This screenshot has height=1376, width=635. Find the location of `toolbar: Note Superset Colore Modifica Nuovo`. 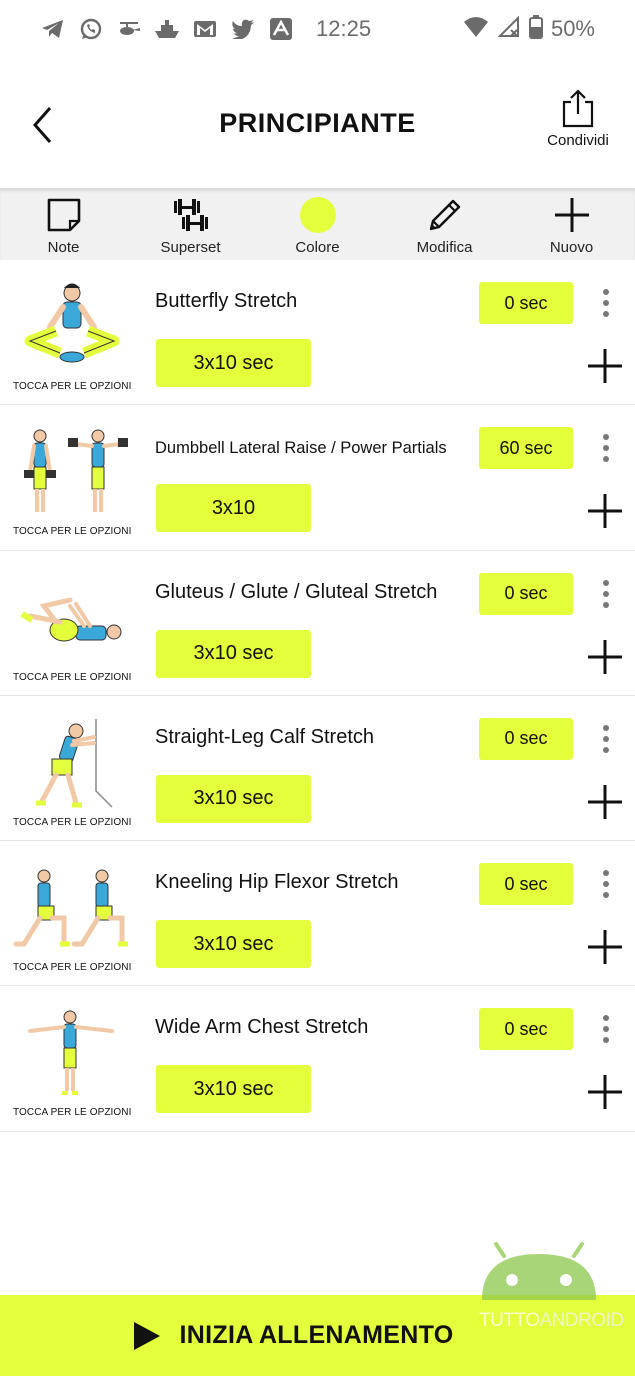

toolbar: Note Superset Colore Modifica Nuovo is located at coordinates (317, 224).